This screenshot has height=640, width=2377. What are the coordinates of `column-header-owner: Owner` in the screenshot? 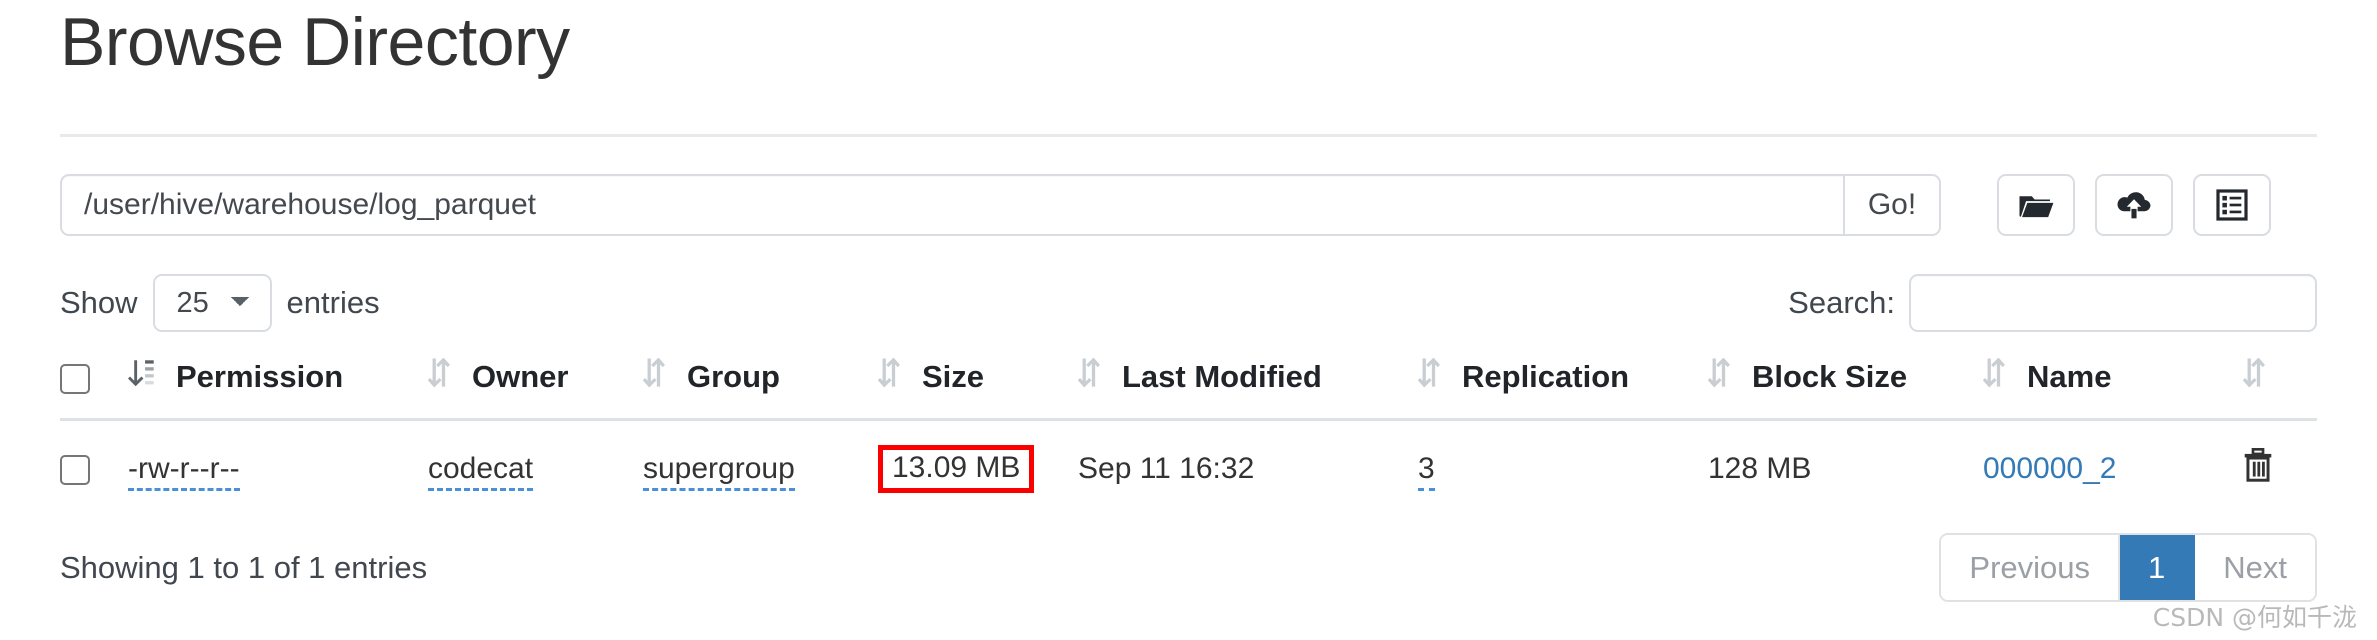 It's located at (535, 388).